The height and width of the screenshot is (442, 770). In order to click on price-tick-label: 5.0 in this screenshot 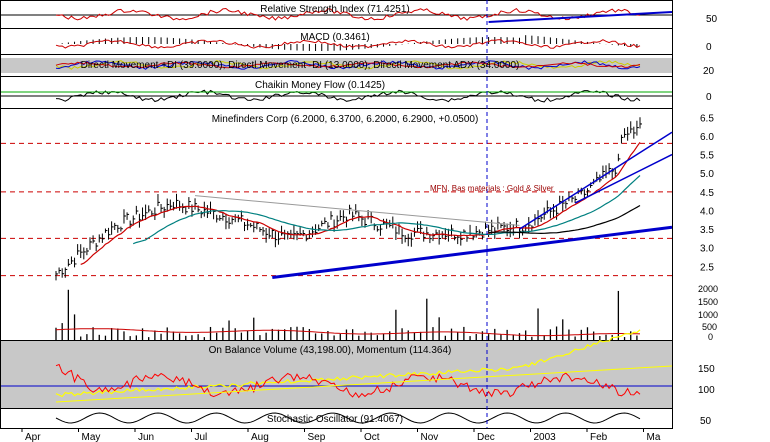, I will do `click(707, 174)`.